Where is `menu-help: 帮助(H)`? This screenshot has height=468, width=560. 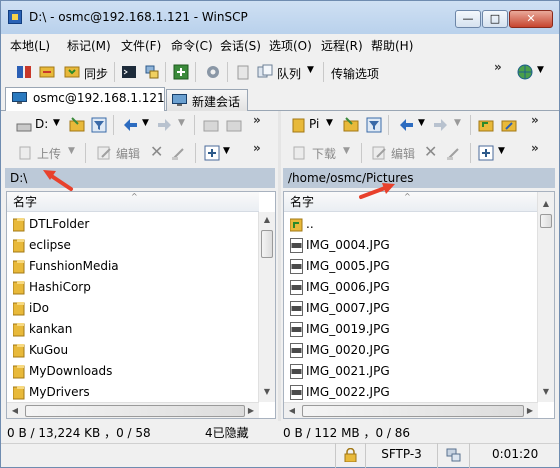
menu-help: 帮助(H) is located at coordinates (392, 45).